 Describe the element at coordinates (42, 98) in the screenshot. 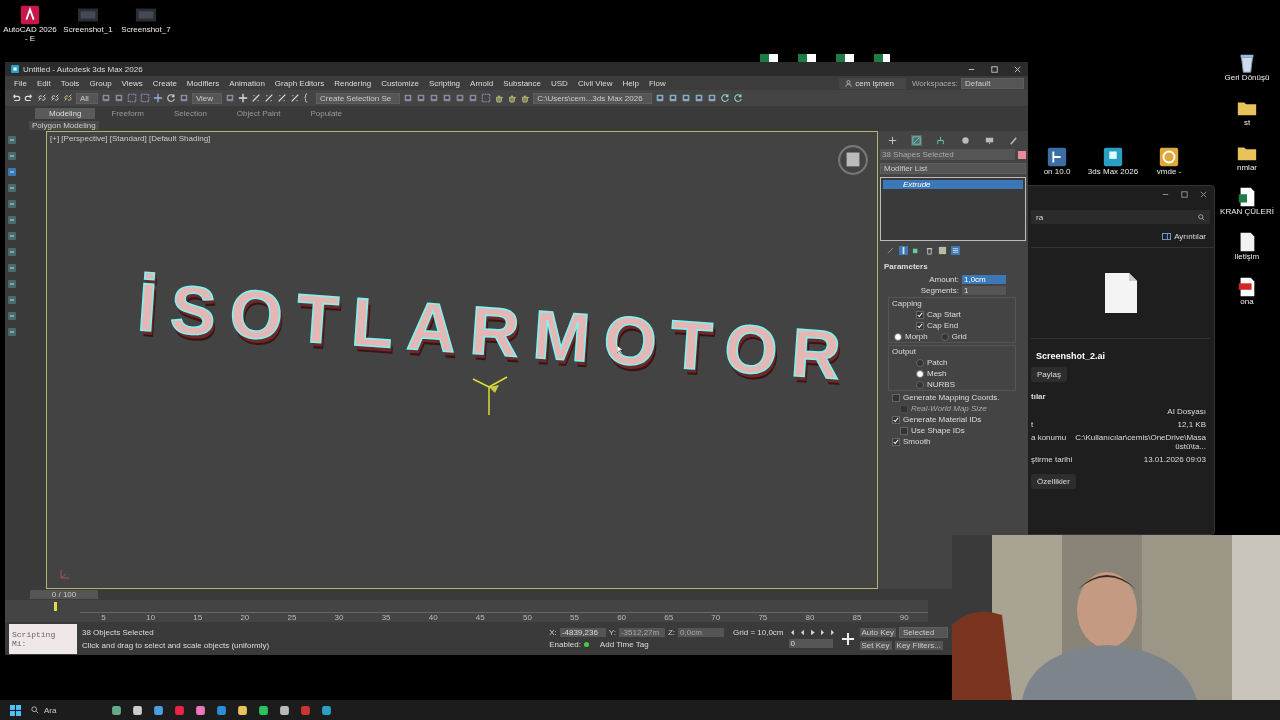

I see `link-icon` at that location.